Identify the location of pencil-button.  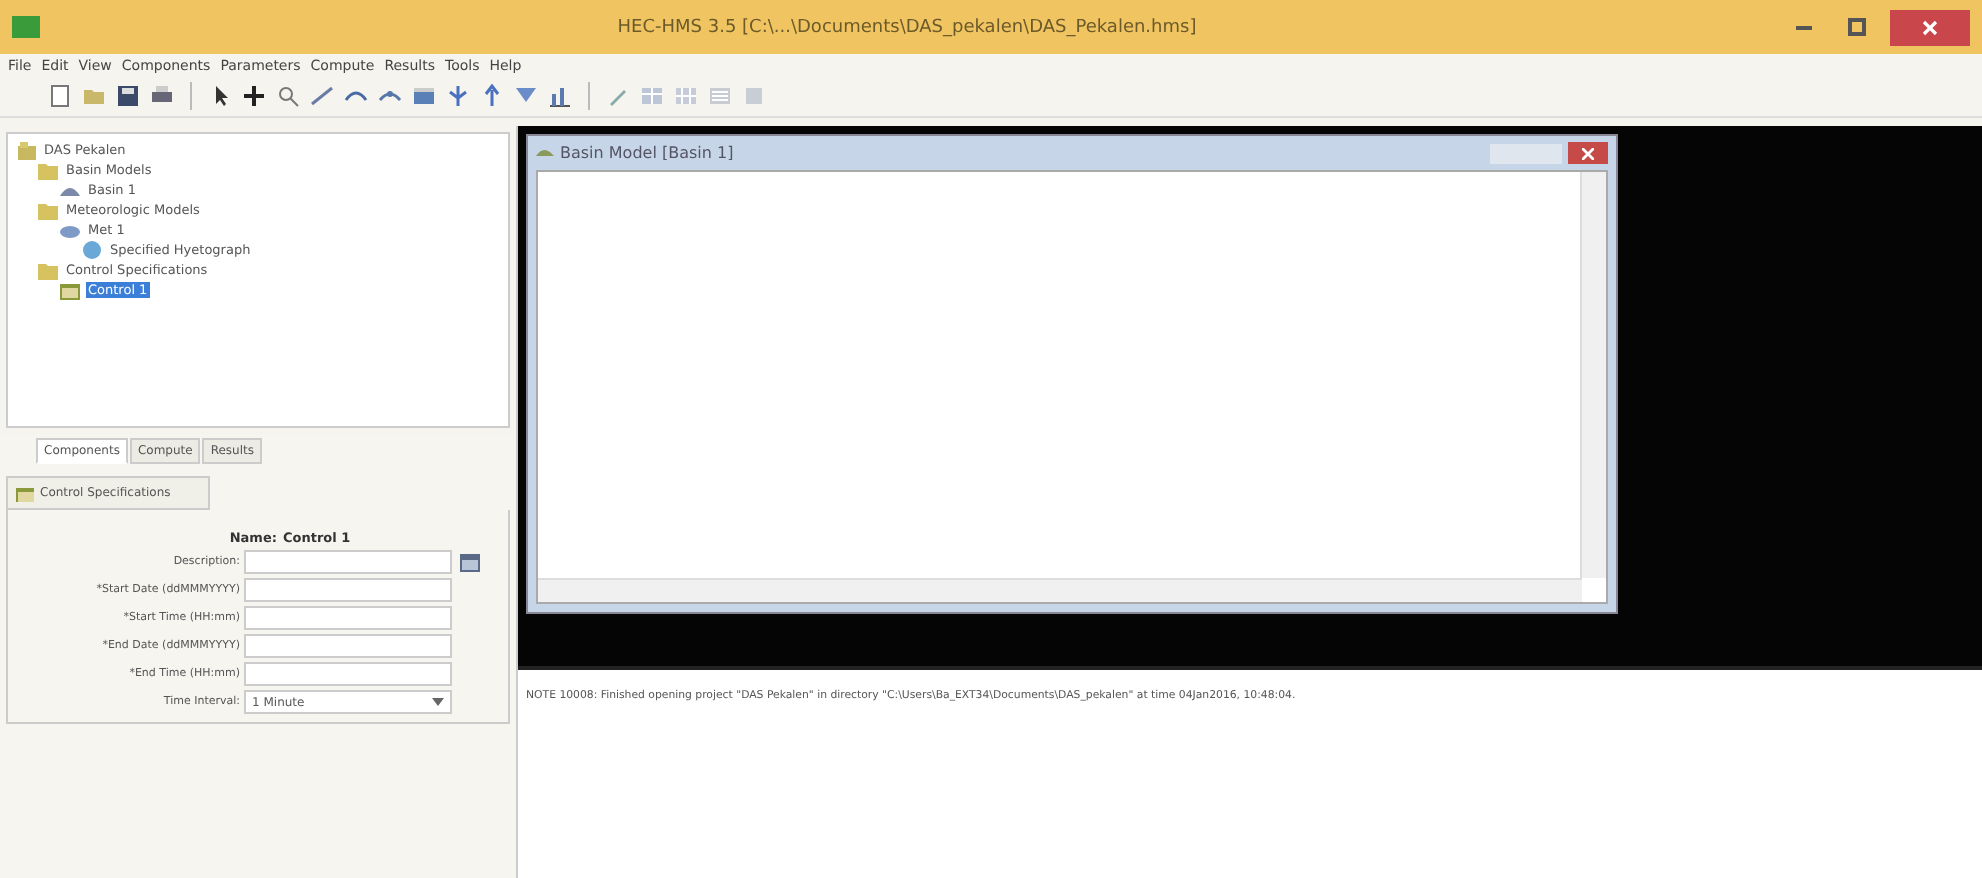
(618, 96).